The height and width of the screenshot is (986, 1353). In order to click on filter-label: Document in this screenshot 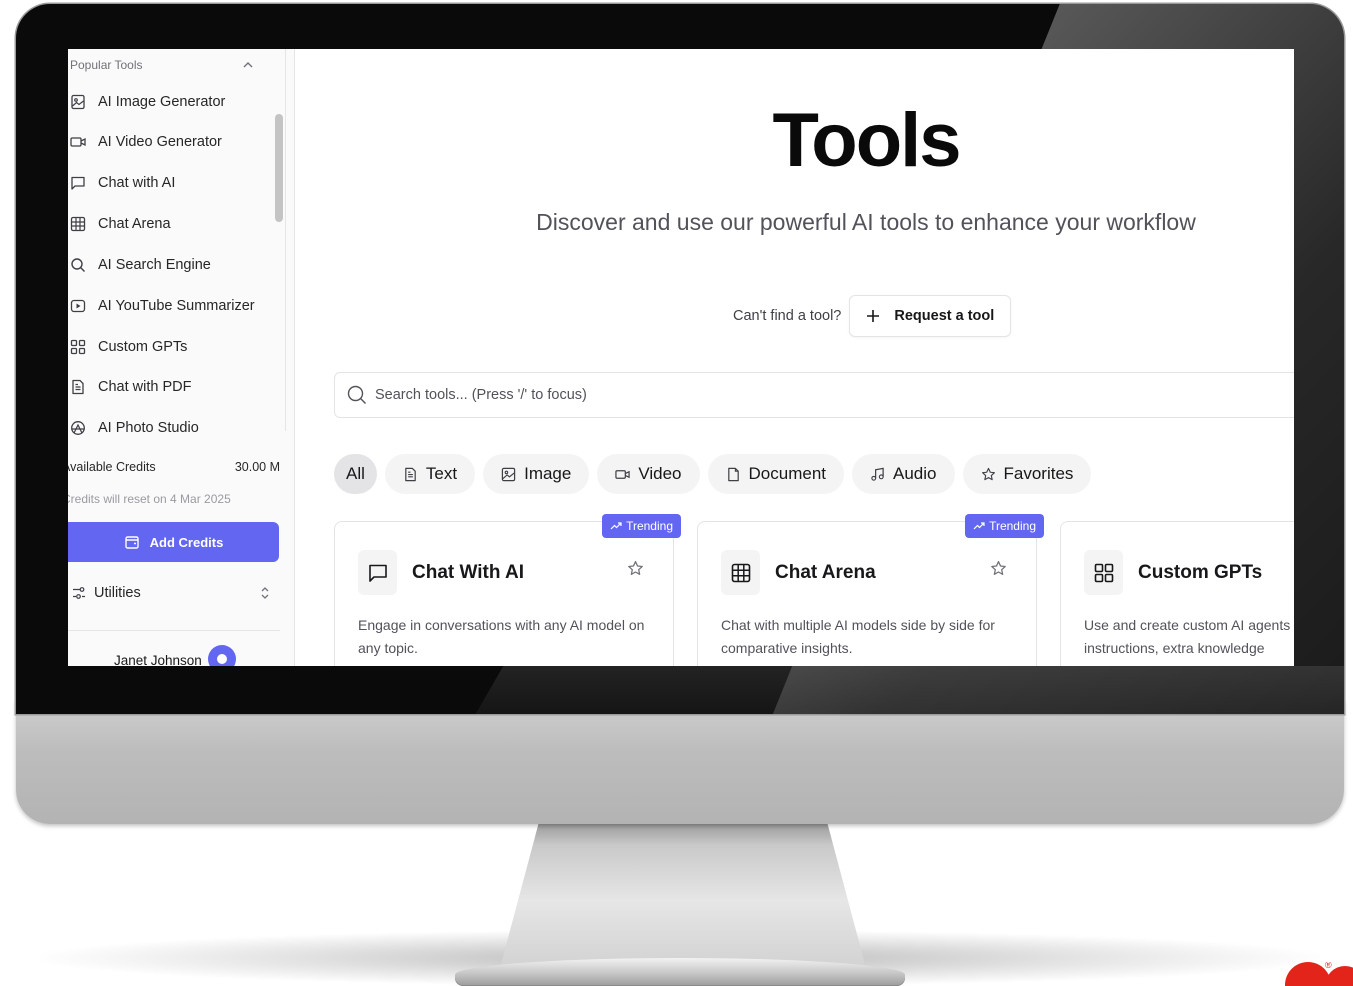, I will do `click(787, 473)`.